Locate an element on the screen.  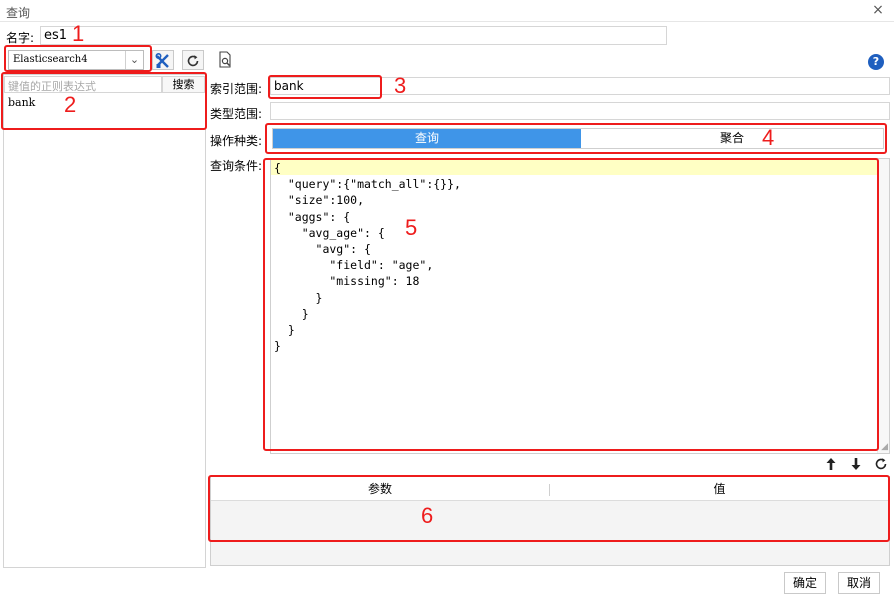
column-param: 参数 is located at coordinates (380, 489).